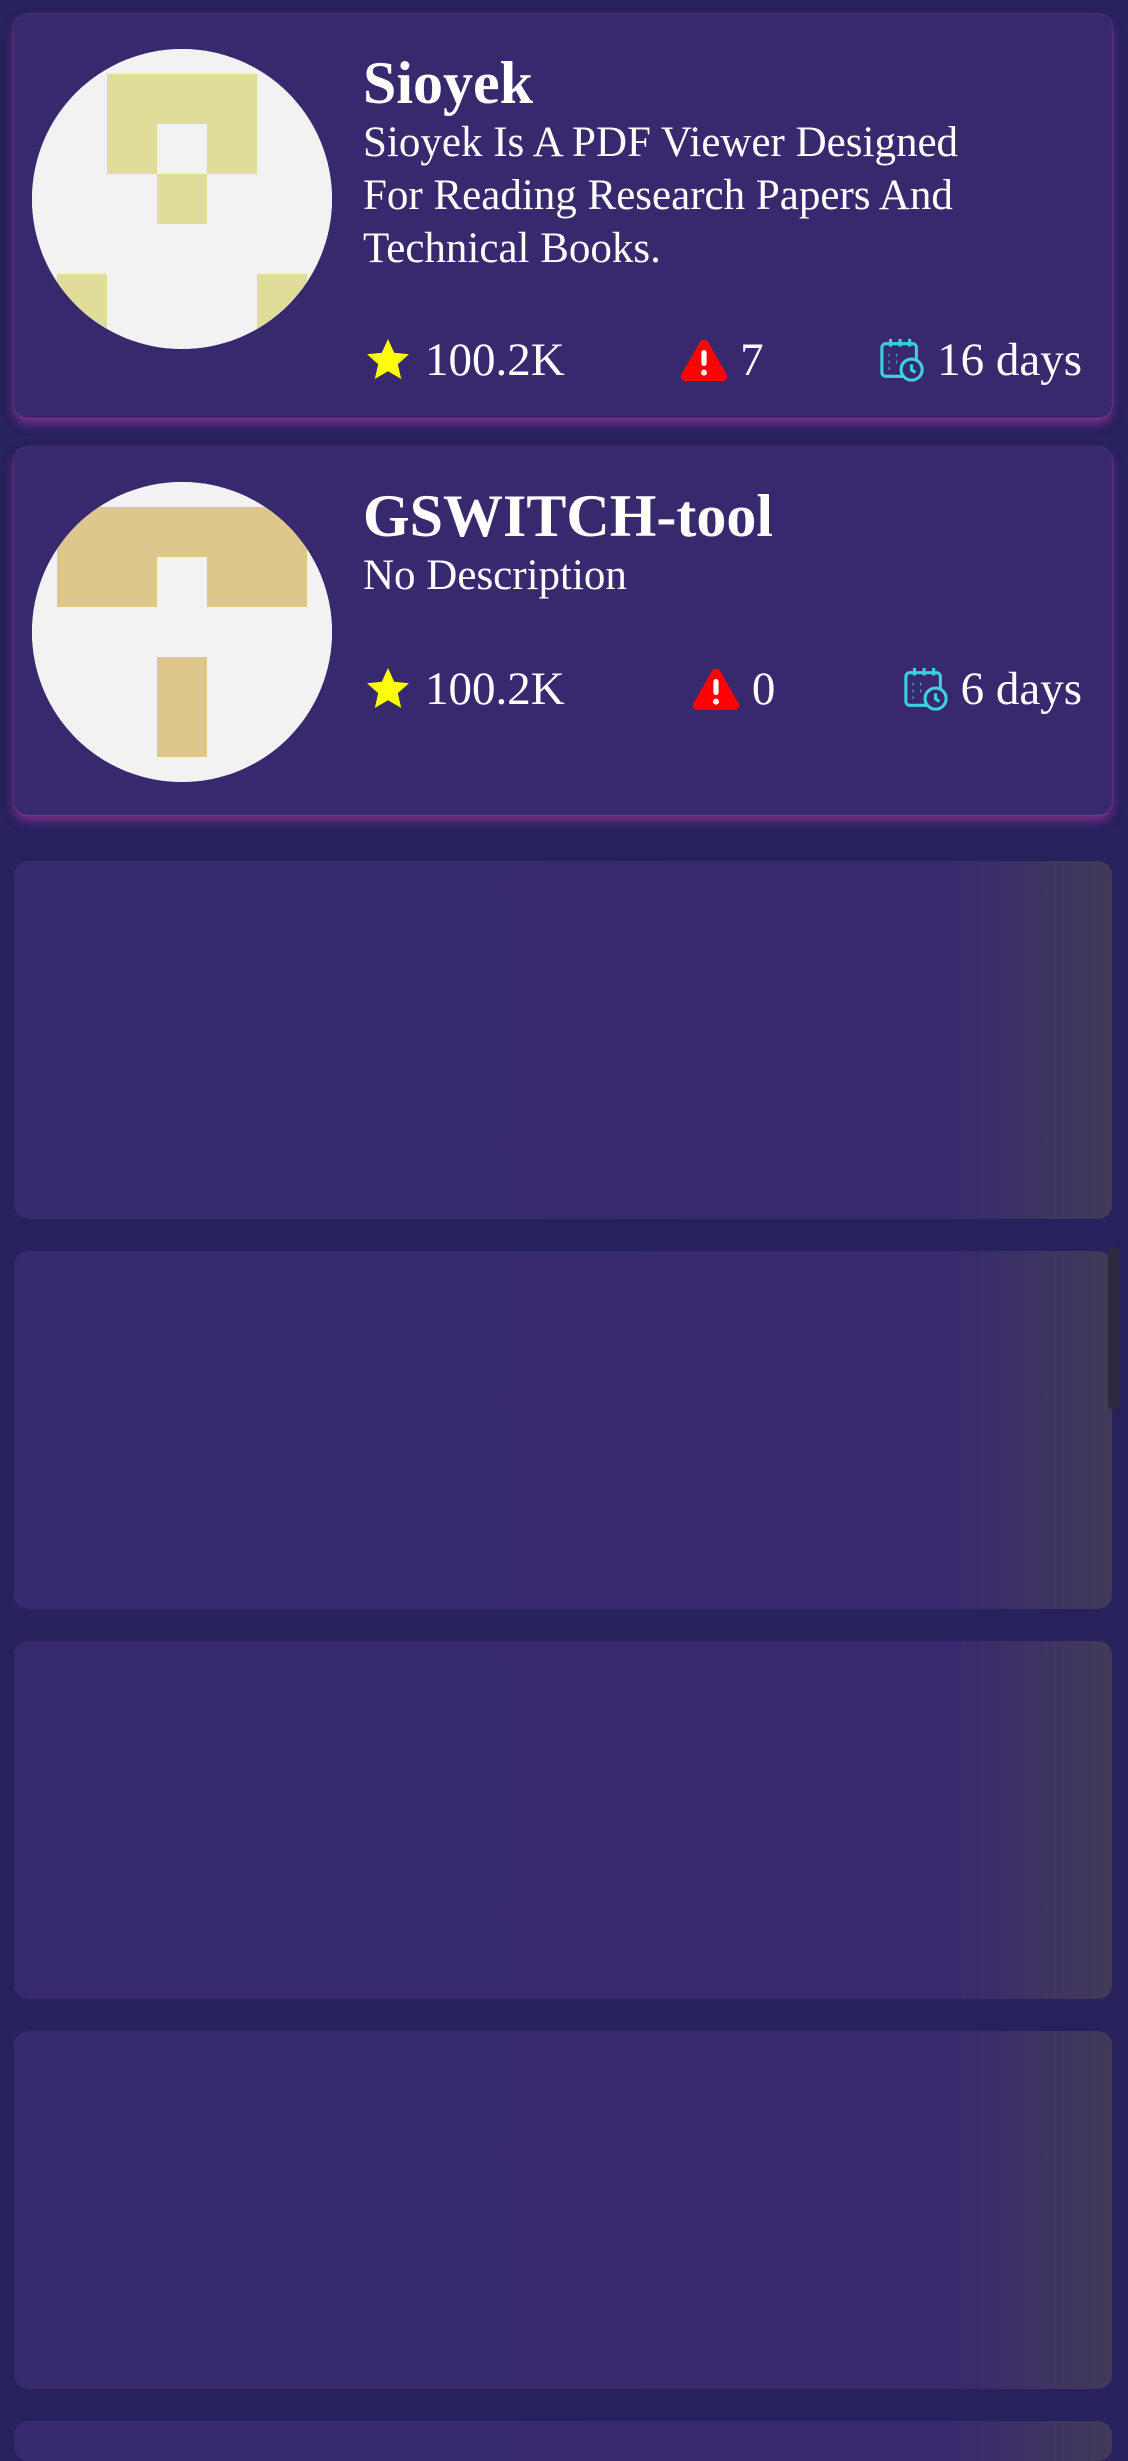 The image size is (1128, 2461). What do you see at coordinates (752, 360) in the screenshot?
I see `issues-count: 7` at bounding box center [752, 360].